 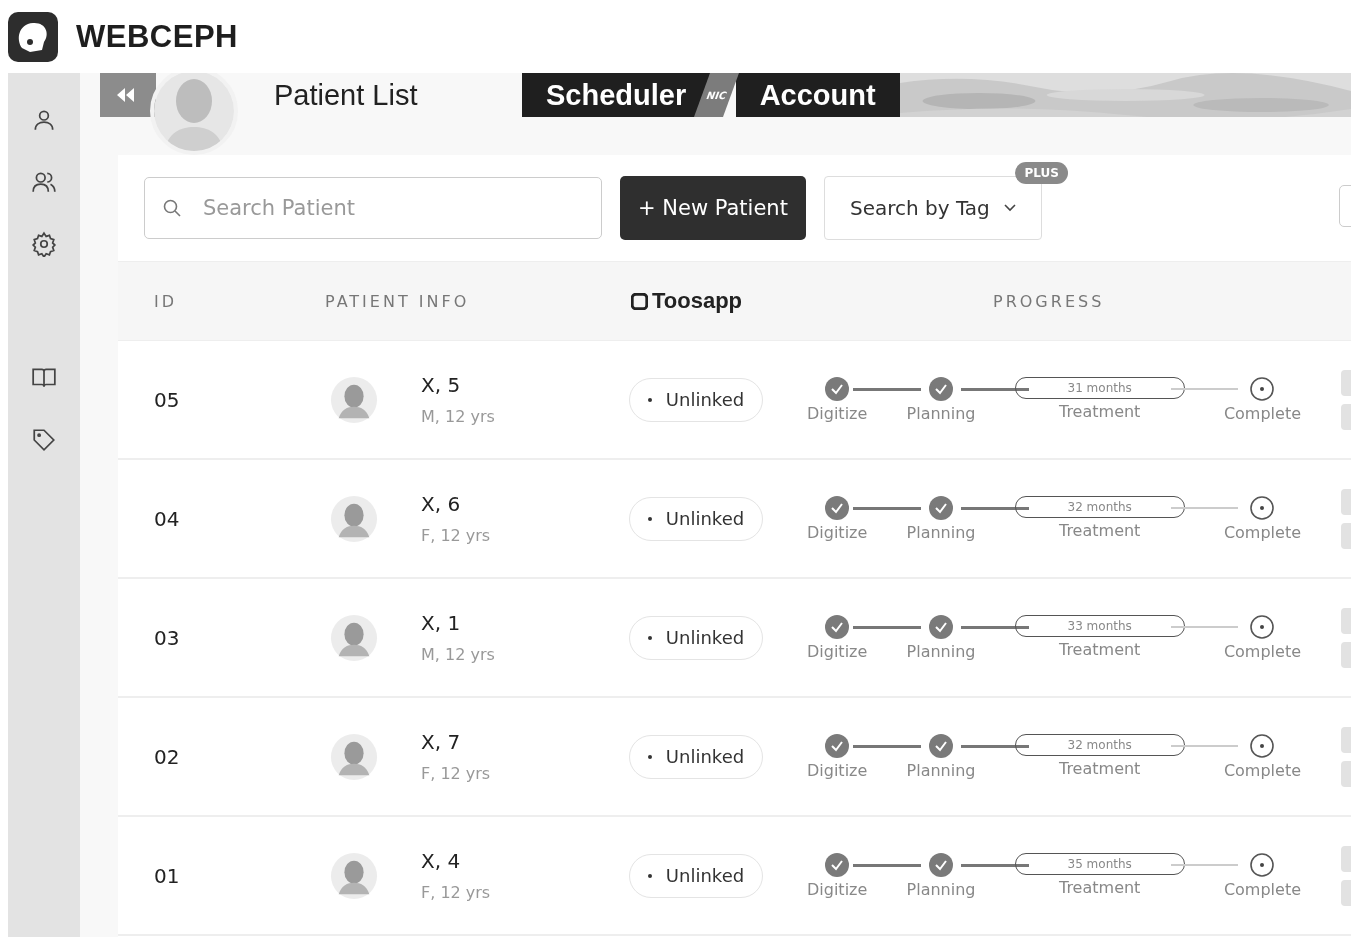 I want to click on table-cell-text: 04, so click(x=167, y=518).